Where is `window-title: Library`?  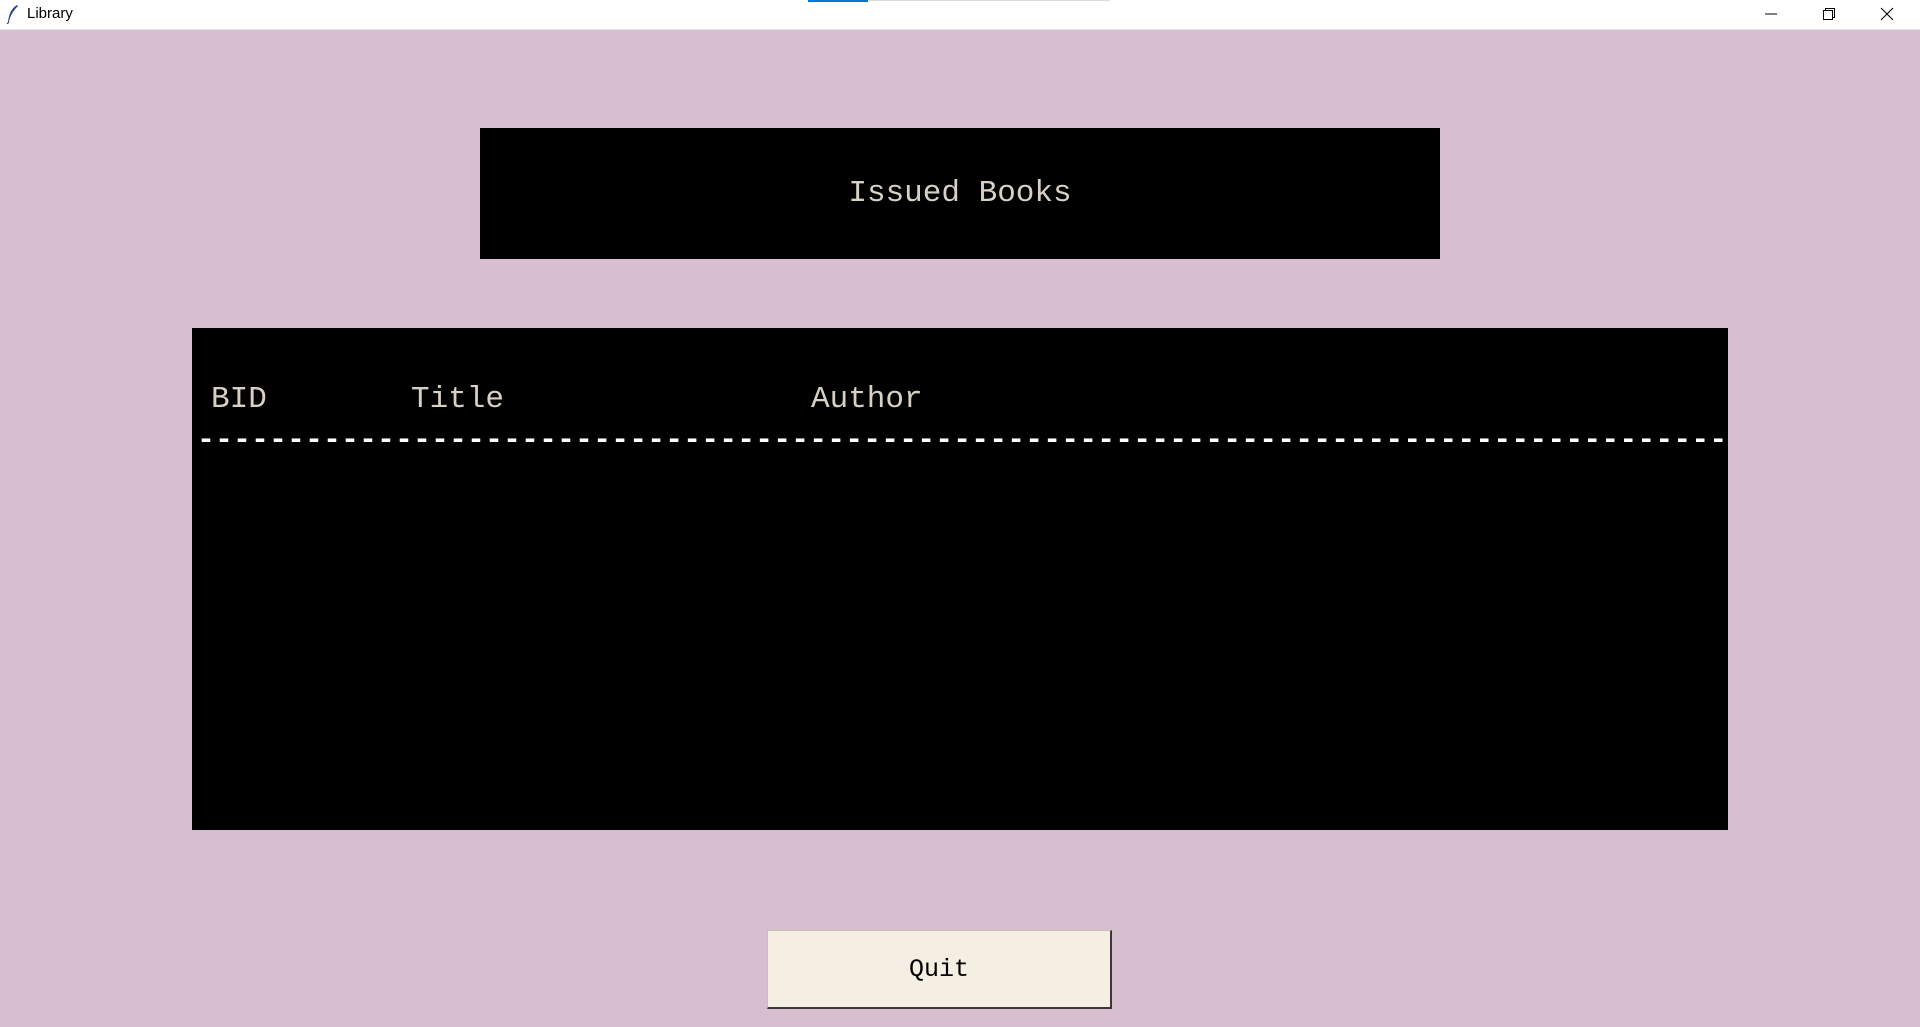
window-title: Library is located at coordinates (50, 13).